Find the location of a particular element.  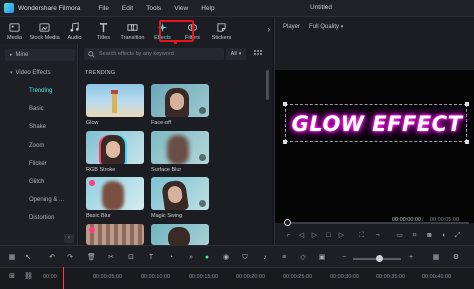

effect-card-magic-swing is located at coordinates (180, 193).